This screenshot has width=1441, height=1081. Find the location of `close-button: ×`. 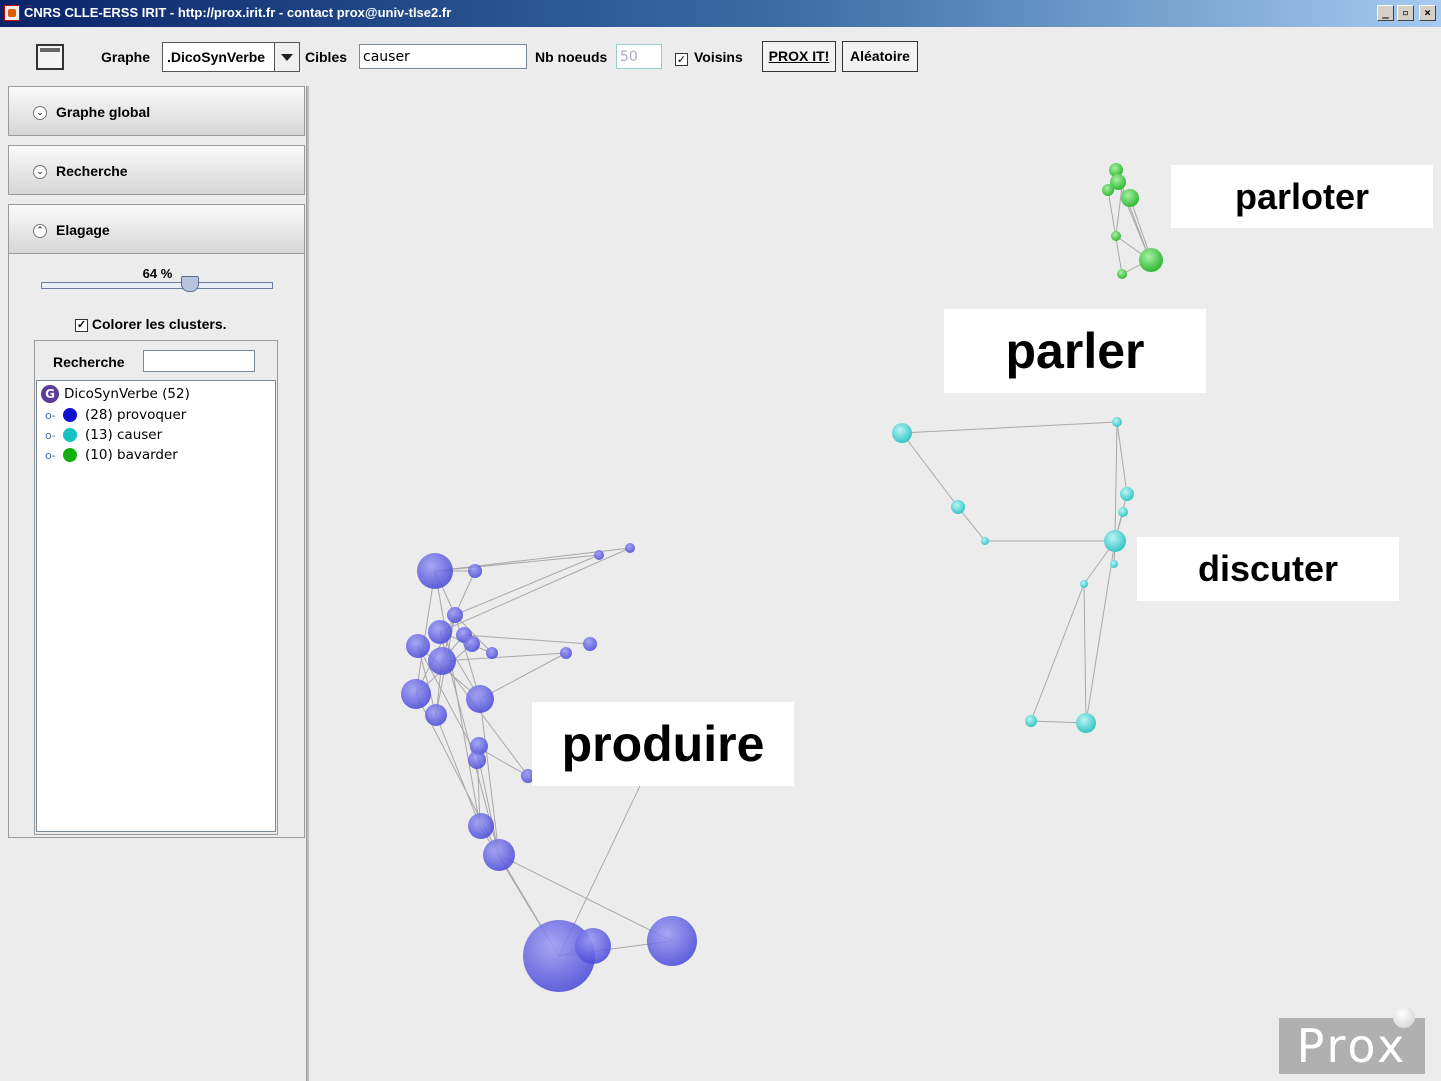

close-button: × is located at coordinates (1427, 13).